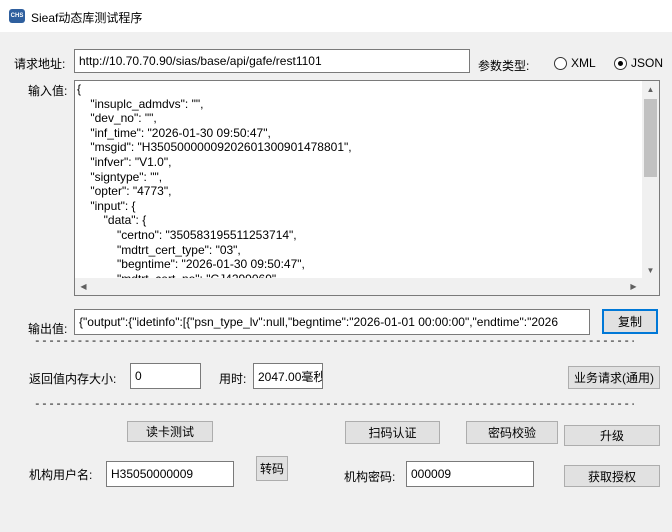  What do you see at coordinates (620, 63) in the screenshot?
I see `radio-json-indicator` at bounding box center [620, 63].